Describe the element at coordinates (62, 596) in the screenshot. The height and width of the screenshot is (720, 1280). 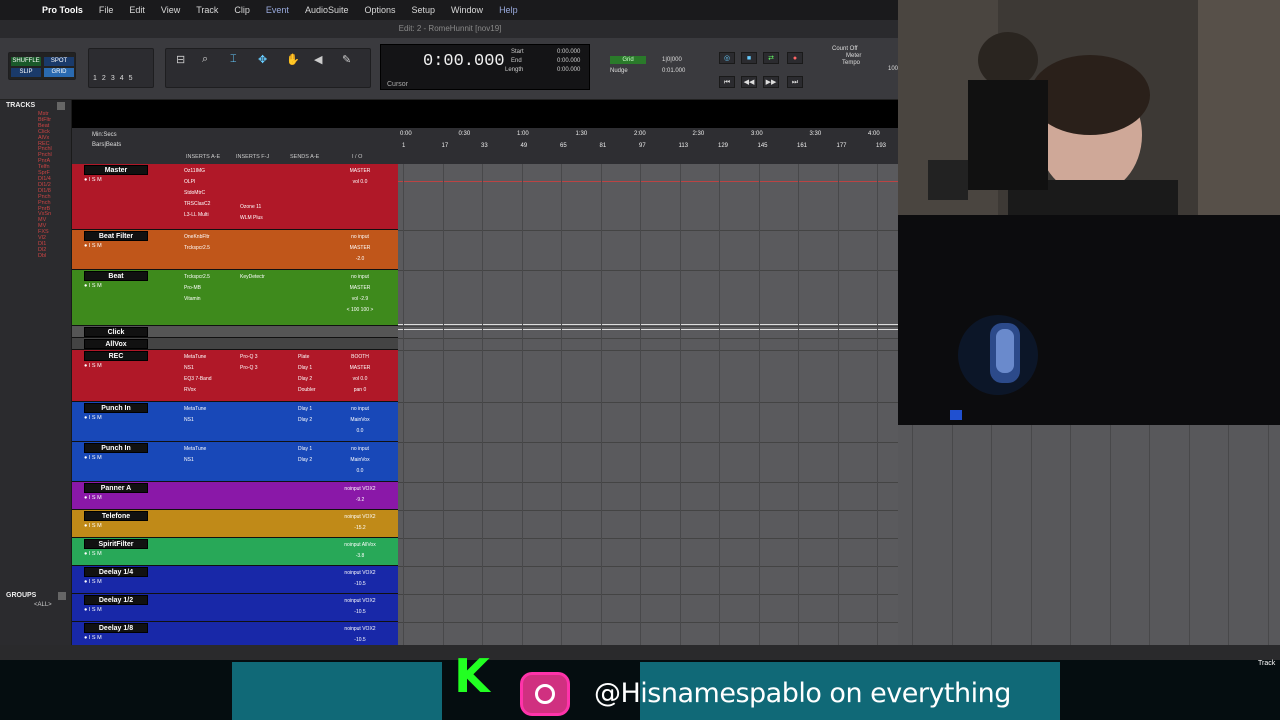
I see `groups-menu-icon` at that location.